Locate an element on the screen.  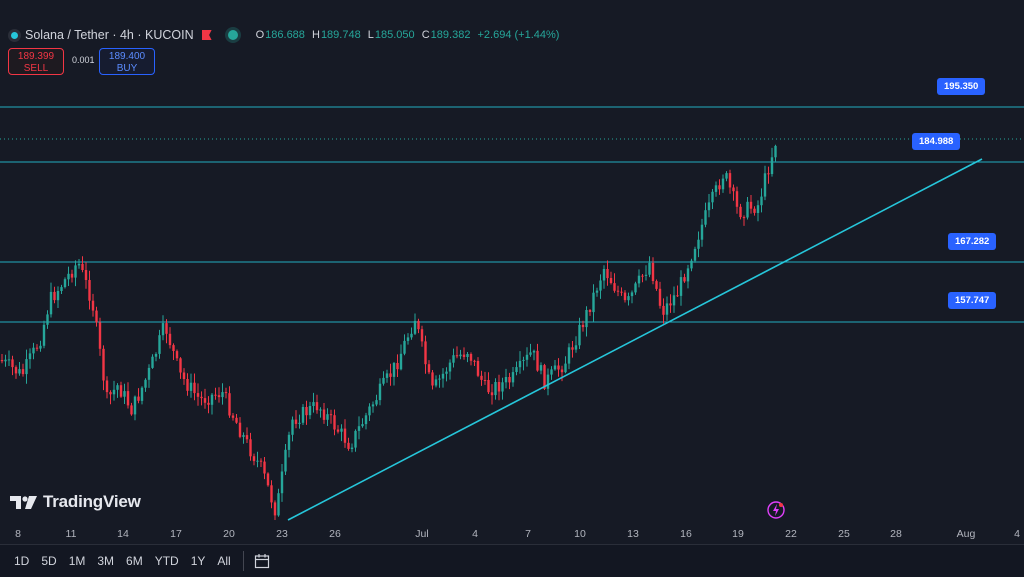
x-tick: 8 is located at coordinates (18, 534).